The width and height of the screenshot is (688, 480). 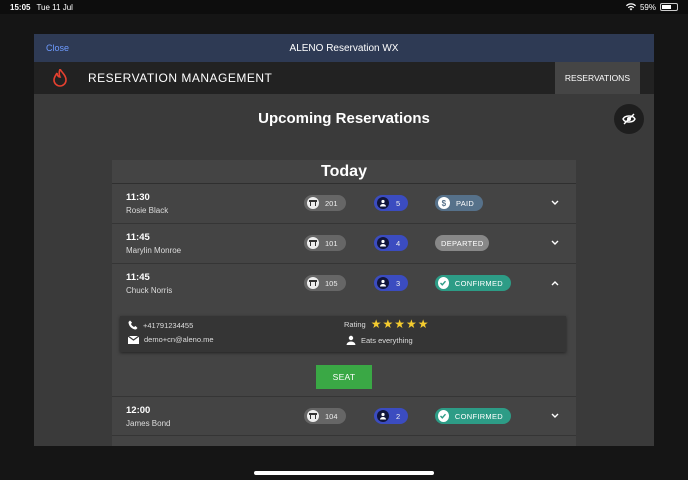 I want to click on battery-percent: 59%, so click(x=647, y=7).